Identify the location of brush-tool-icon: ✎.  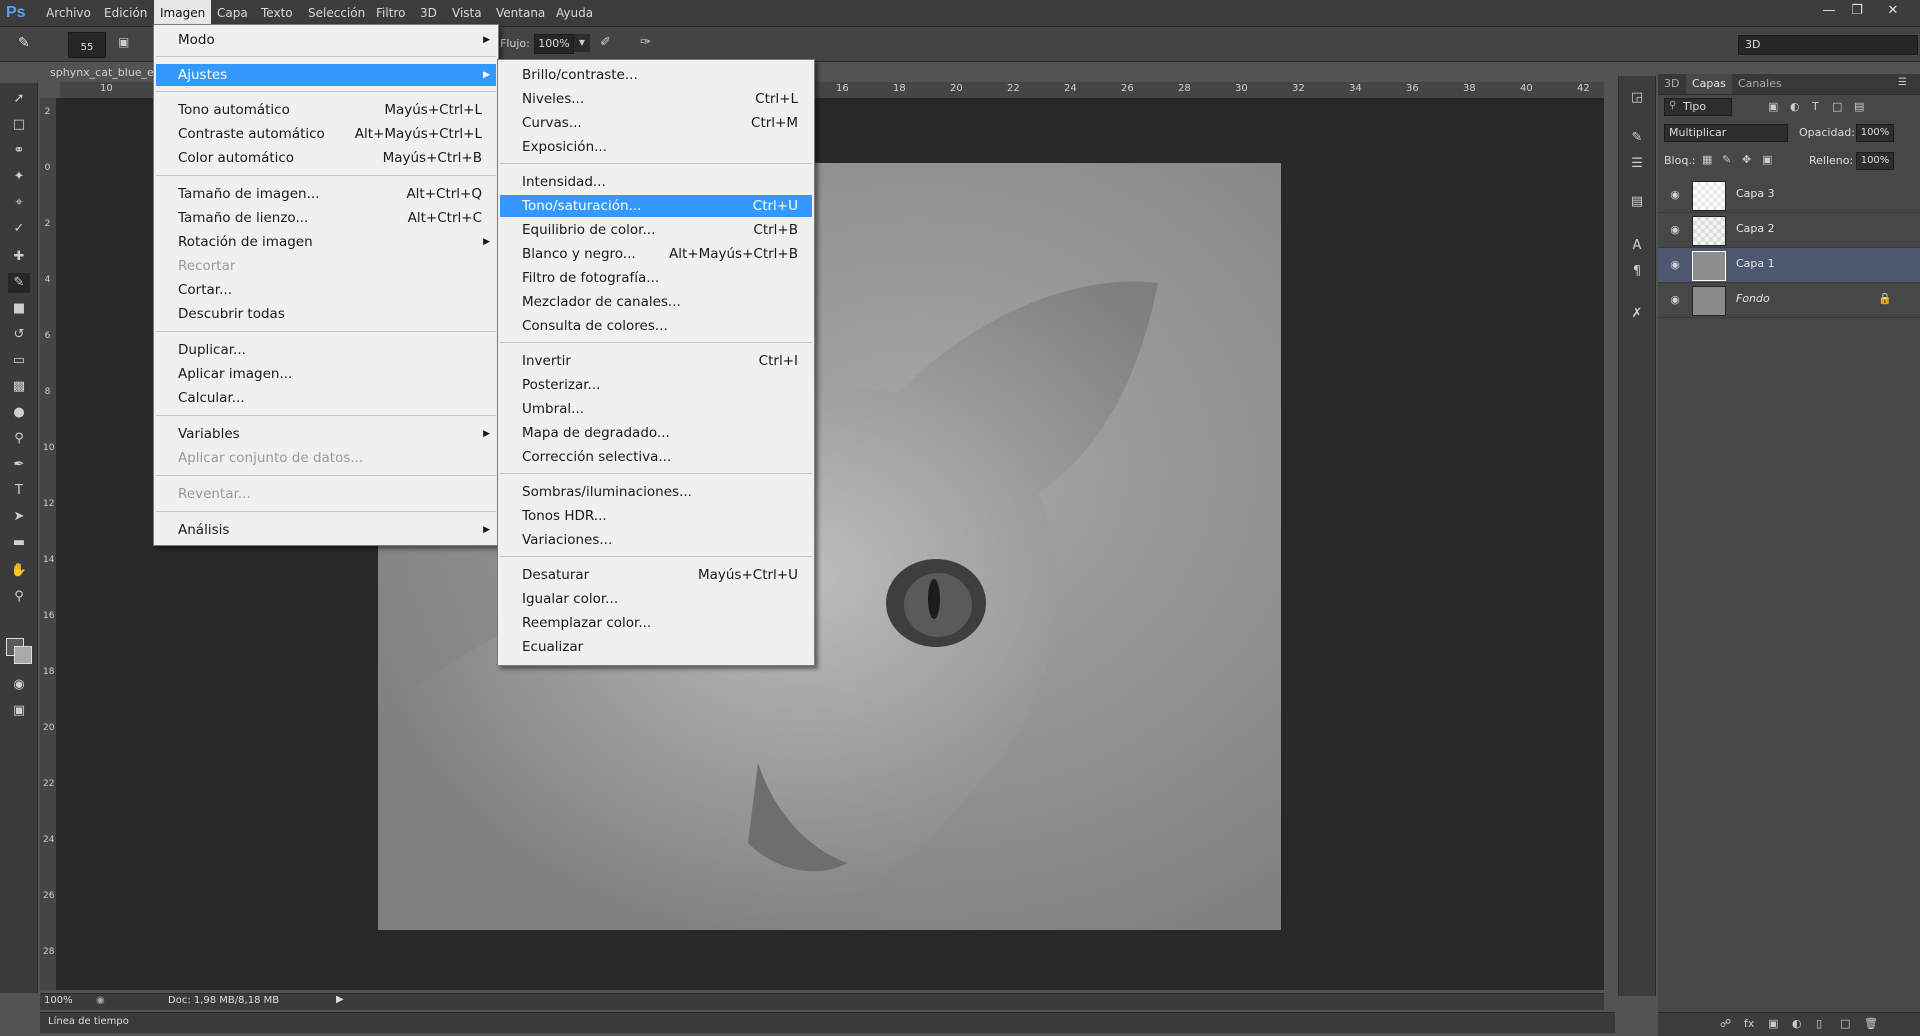
(29, 44).